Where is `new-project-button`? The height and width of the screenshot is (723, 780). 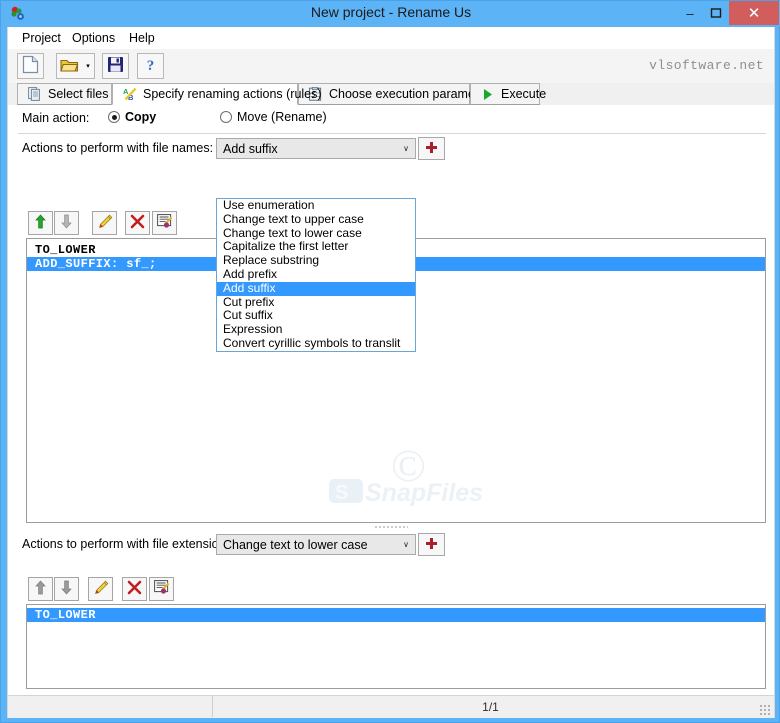
new-project-button is located at coordinates (30, 66).